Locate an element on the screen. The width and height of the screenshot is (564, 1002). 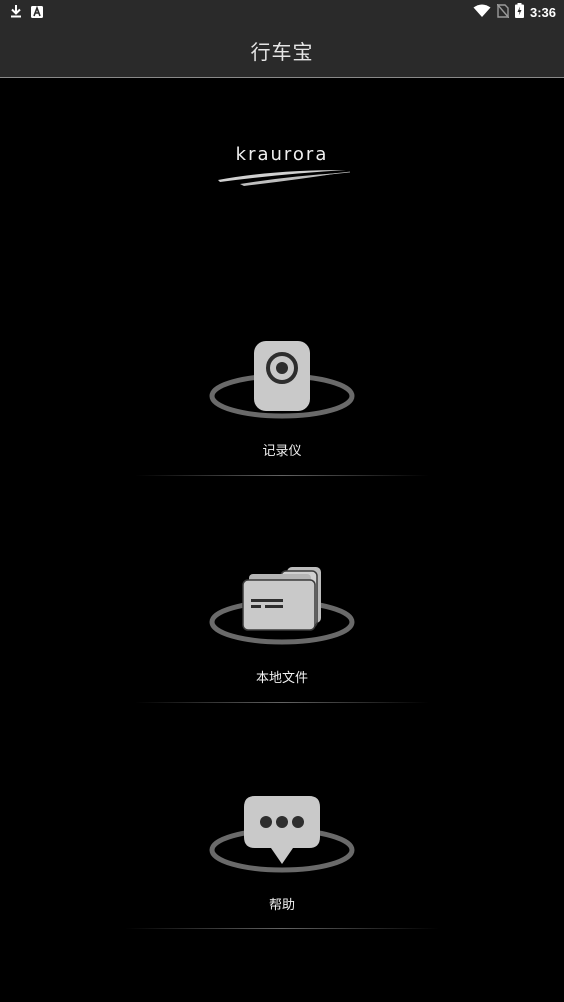
status-right-icons: 3:36 is located at coordinates (514, 12).